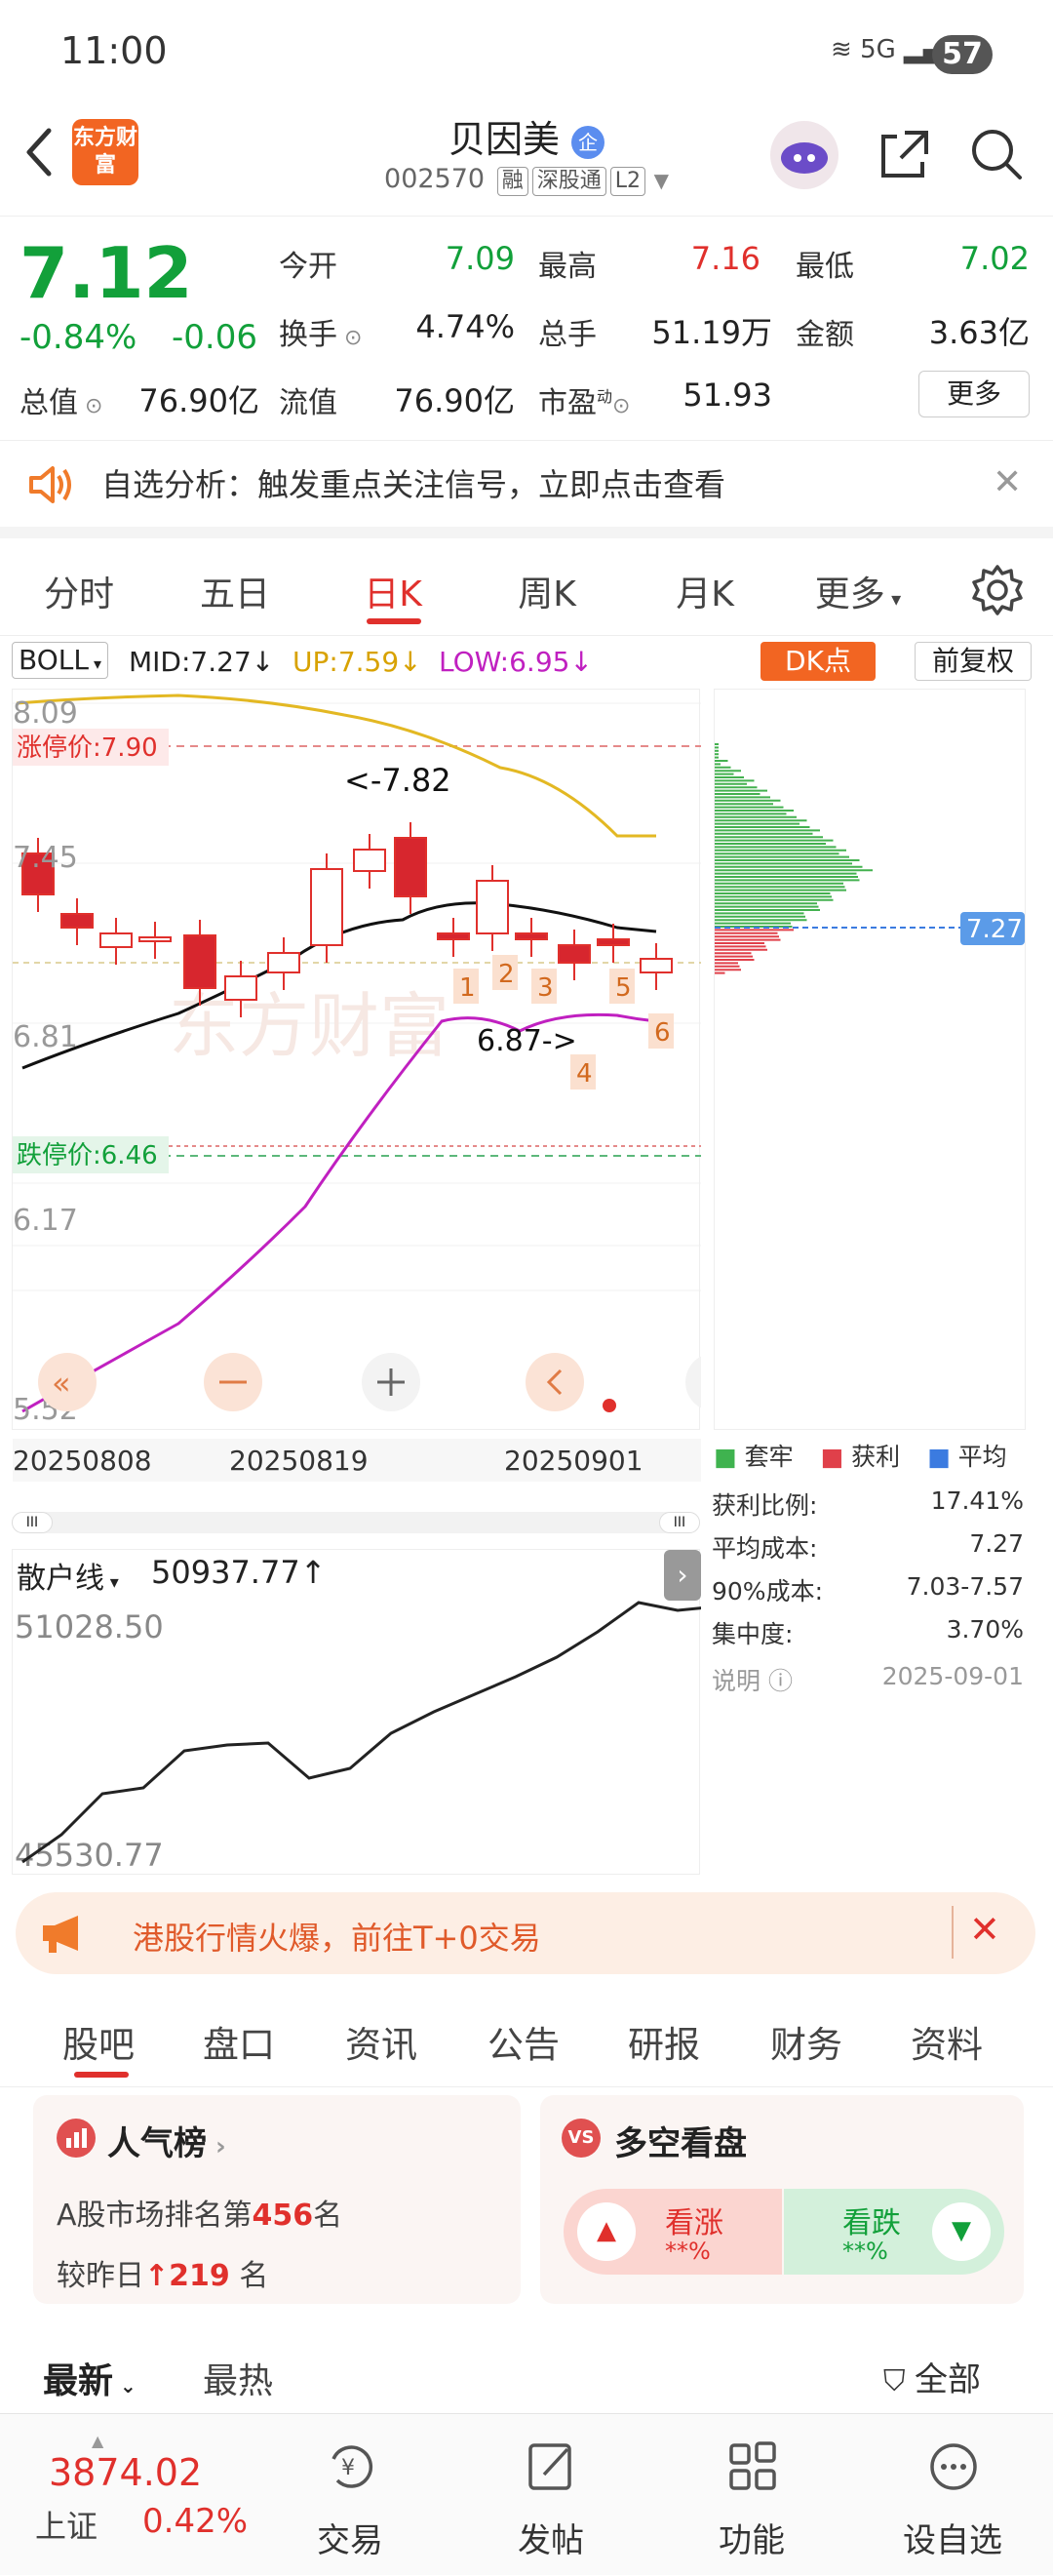 This screenshot has width=1053, height=2576. I want to click on long-short-title: 多空看盘, so click(680, 2143).